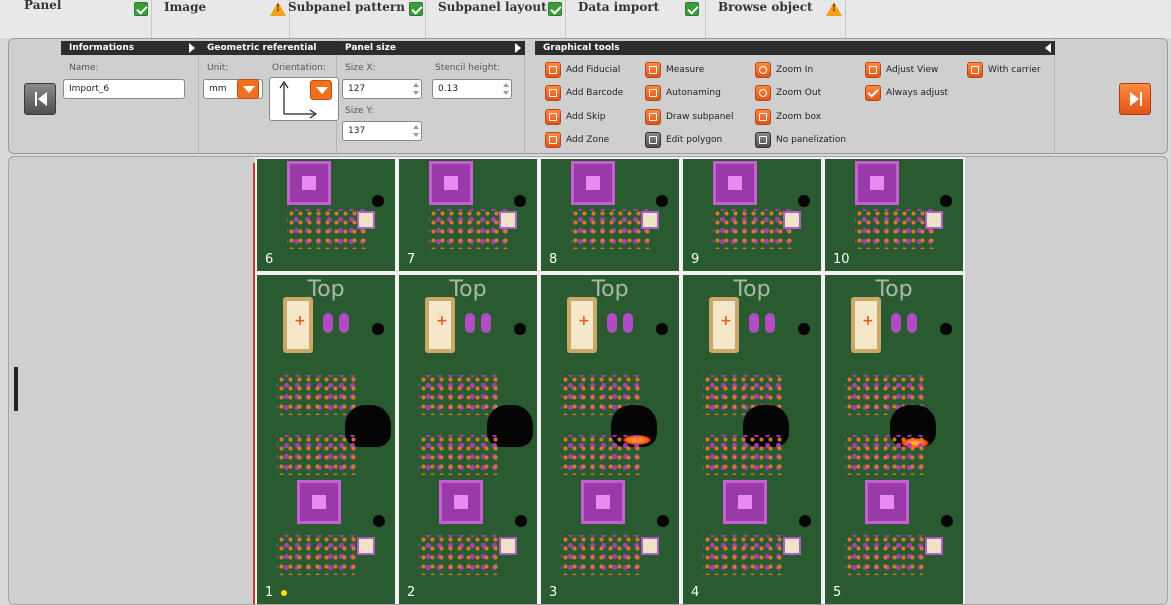 The width and height of the screenshot is (1171, 605). I want to click on section-title: Geometric referential, so click(262, 48).